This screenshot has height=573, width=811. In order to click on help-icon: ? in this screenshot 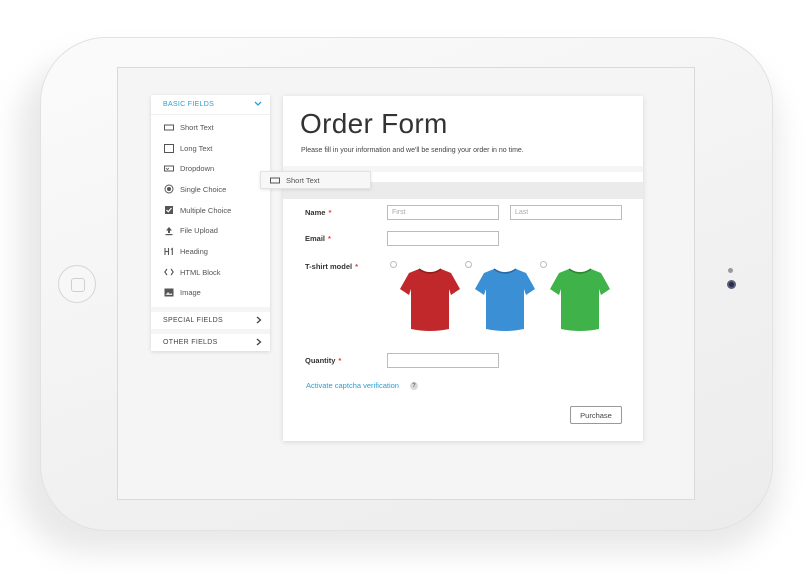, I will do `click(414, 386)`.